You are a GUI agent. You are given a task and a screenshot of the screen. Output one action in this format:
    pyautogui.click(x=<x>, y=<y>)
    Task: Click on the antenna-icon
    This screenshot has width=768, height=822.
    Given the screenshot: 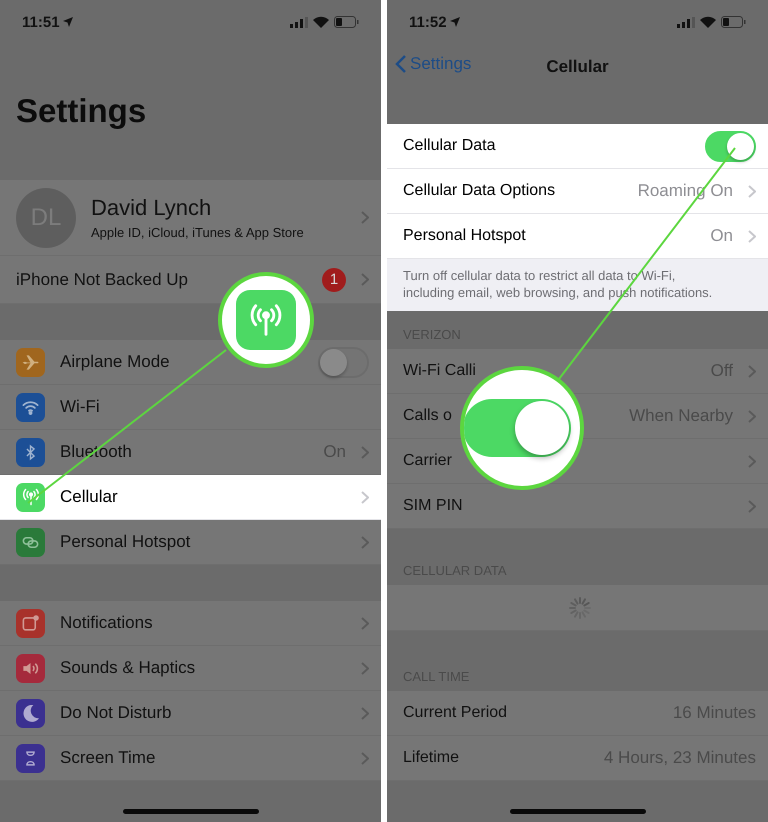 What is the action you would take?
    pyautogui.click(x=30, y=497)
    